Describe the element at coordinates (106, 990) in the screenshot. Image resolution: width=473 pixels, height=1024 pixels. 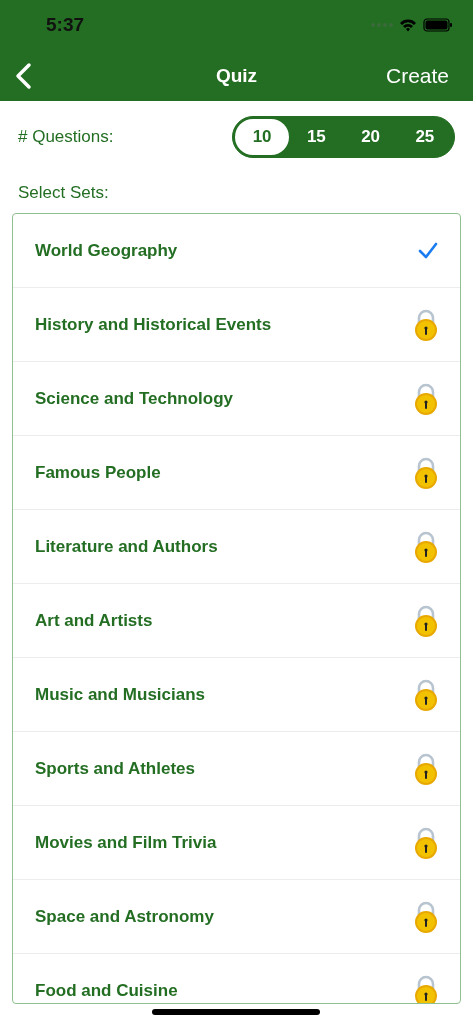
I see `set-name: Food and Cuisine` at that location.